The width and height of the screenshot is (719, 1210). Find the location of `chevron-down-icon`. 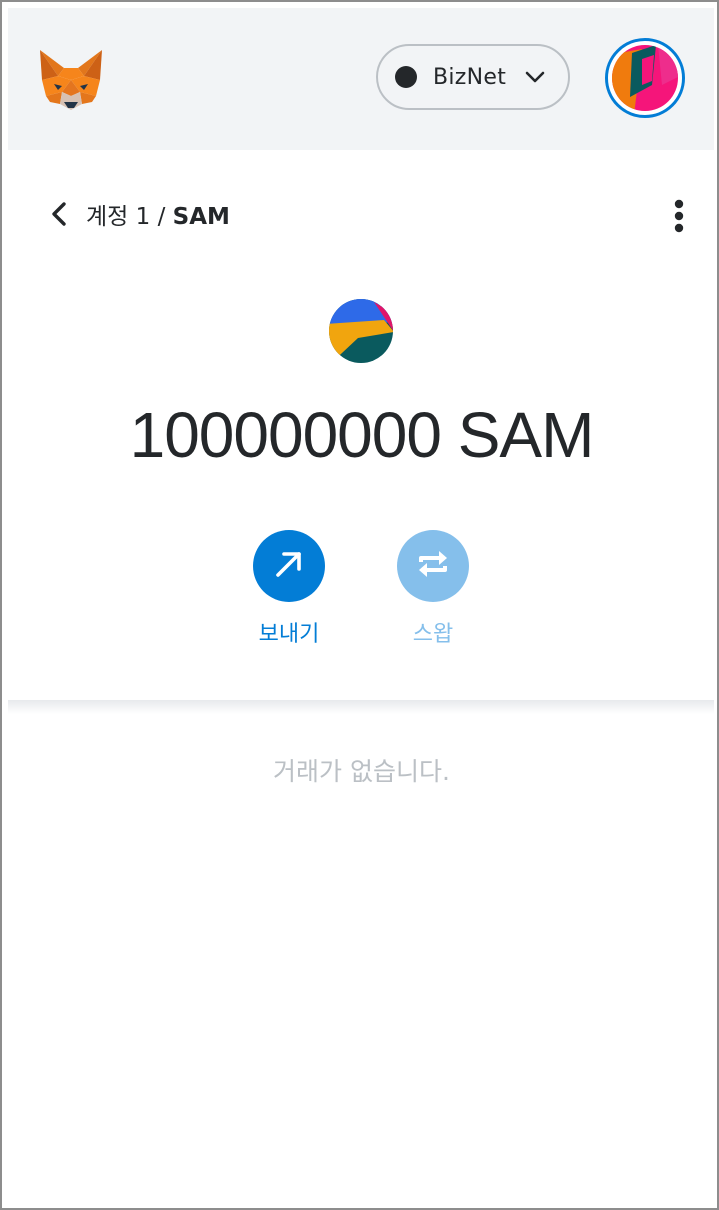

chevron-down-icon is located at coordinates (535, 77).